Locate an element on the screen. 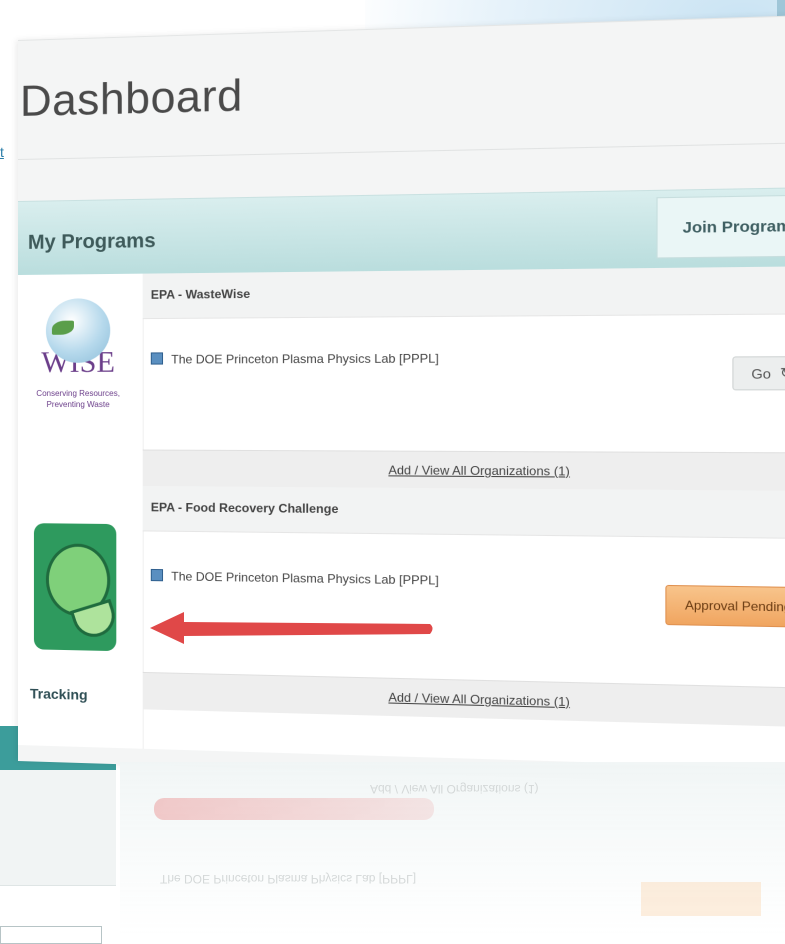 This screenshot has width=785, height=944. approval-pending-button: Approval Pending is located at coordinates (725, 606).